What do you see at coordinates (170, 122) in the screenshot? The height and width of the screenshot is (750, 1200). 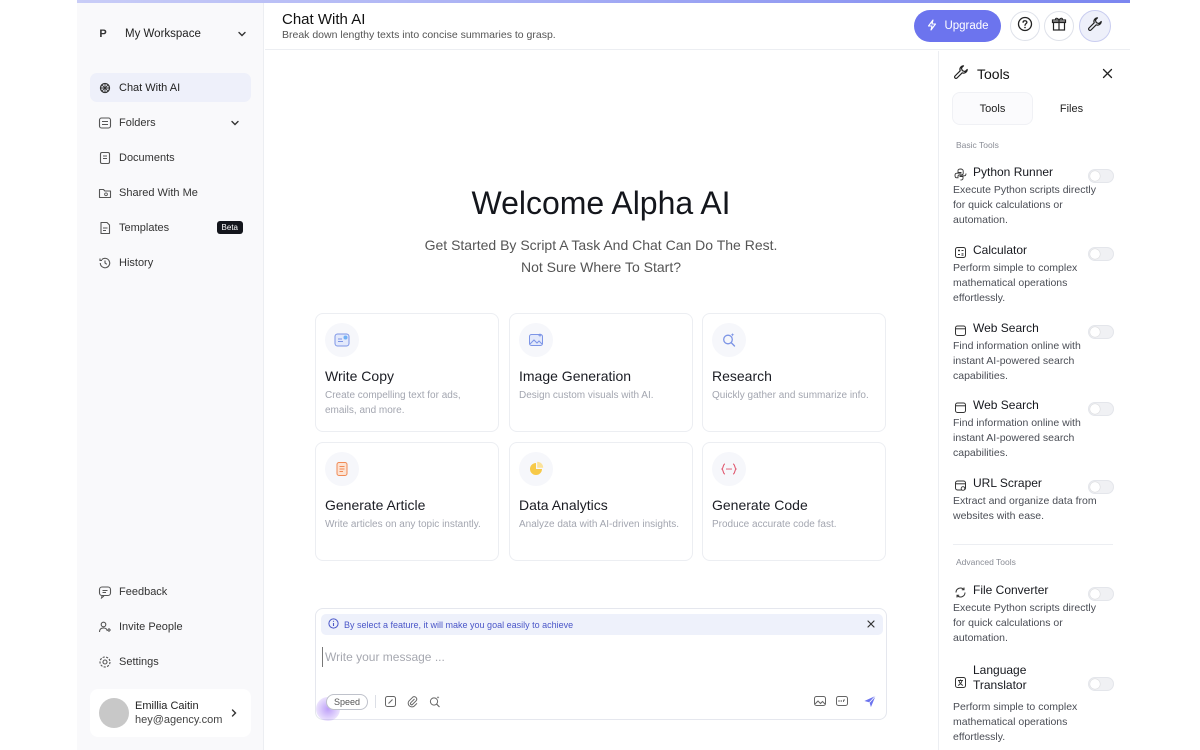 I see `sidebar-item-folders: Folders` at bounding box center [170, 122].